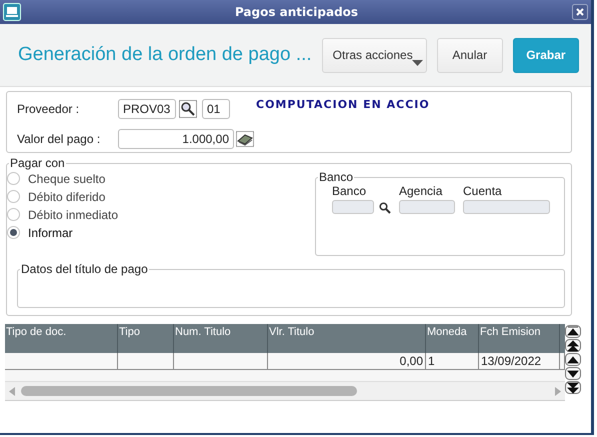 The image size is (597, 437). Describe the element at coordinates (573, 359) in the screenshot. I see `row-up-icon` at that location.